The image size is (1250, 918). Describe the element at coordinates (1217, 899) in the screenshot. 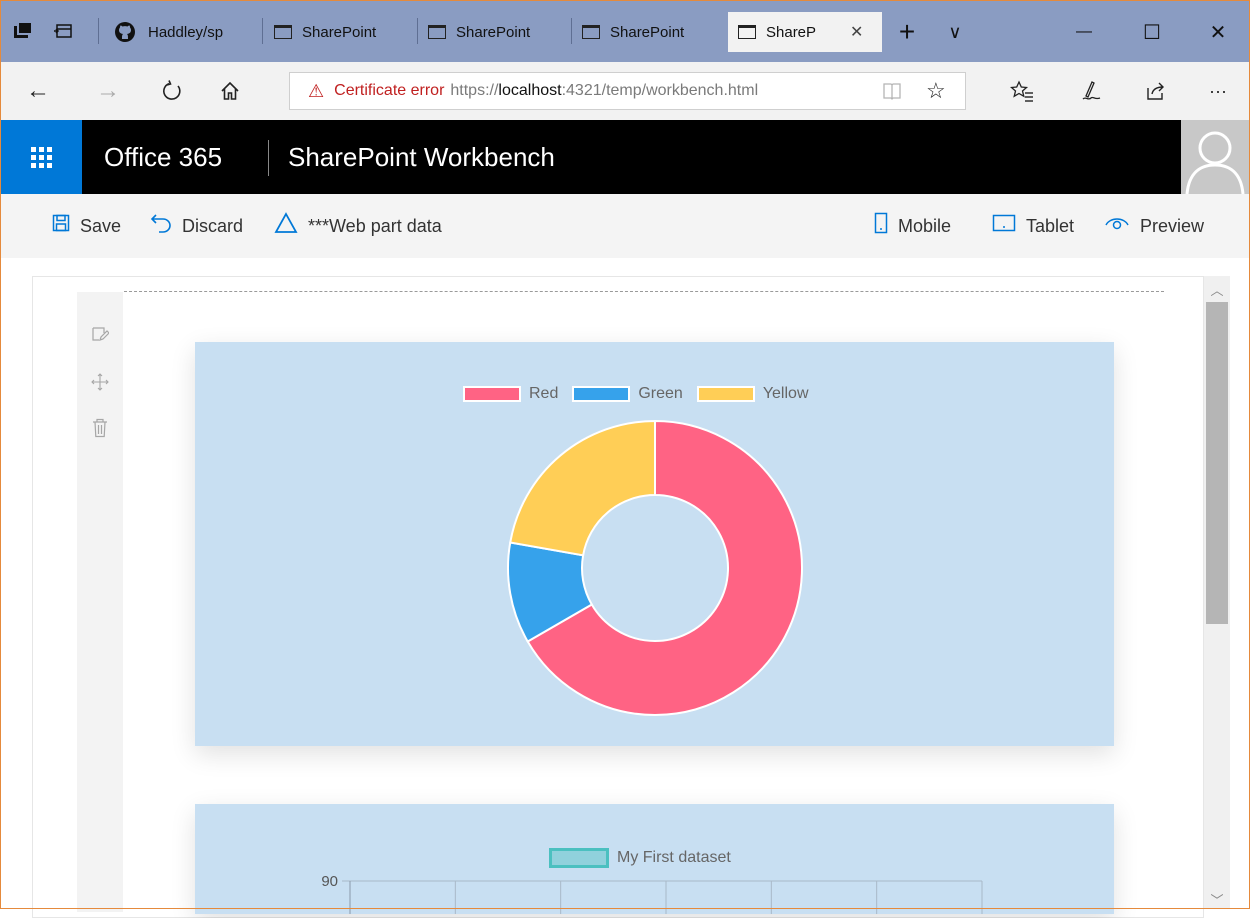

I see `scroll-down-arrow-icon: ﹀` at that location.